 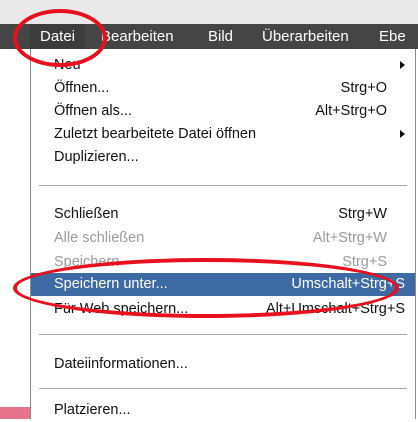 I want to click on menu-item-speichern: Speichern Strg+S, so click(x=223, y=262).